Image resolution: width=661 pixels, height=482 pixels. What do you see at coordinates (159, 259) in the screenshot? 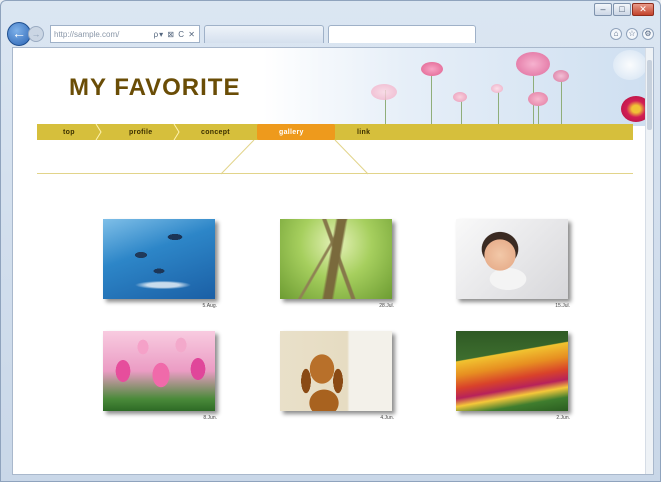
I see `photo-dolphins` at bounding box center [159, 259].